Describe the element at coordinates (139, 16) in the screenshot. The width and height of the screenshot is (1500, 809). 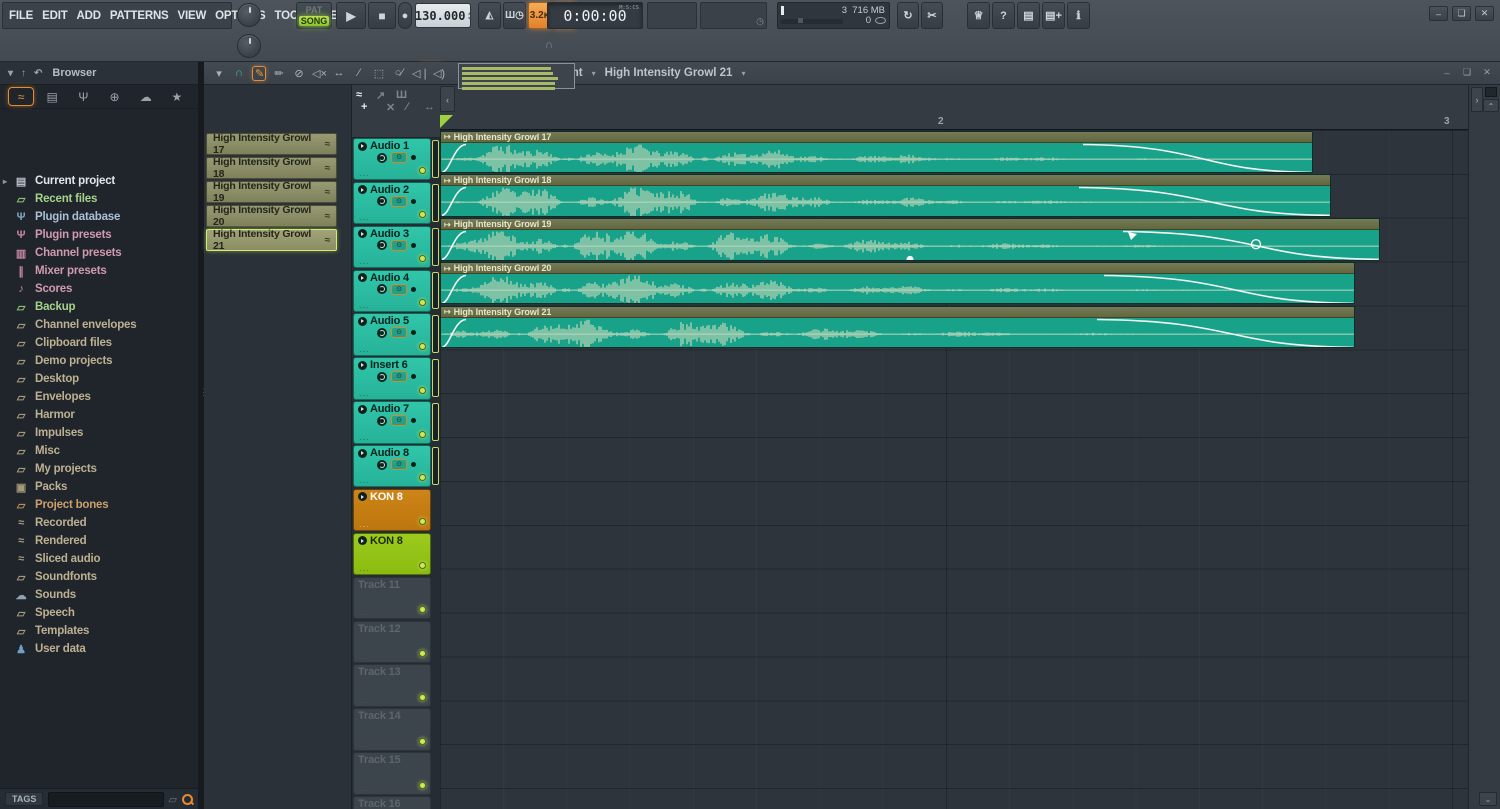
I see `menu-patterns: PATTERNS` at that location.